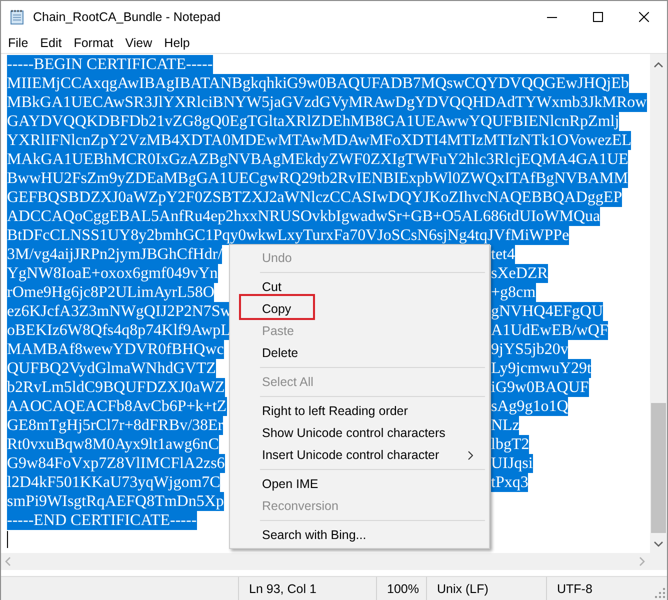 This screenshot has width=668, height=600. I want to click on scroll-down-icon, so click(658, 544).